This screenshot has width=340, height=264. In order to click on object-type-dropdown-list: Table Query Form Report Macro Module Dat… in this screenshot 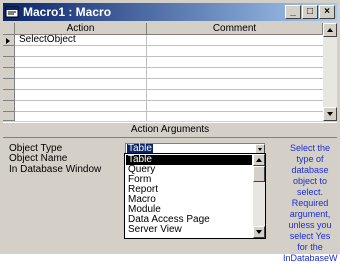, I will do `click(195, 196)`.